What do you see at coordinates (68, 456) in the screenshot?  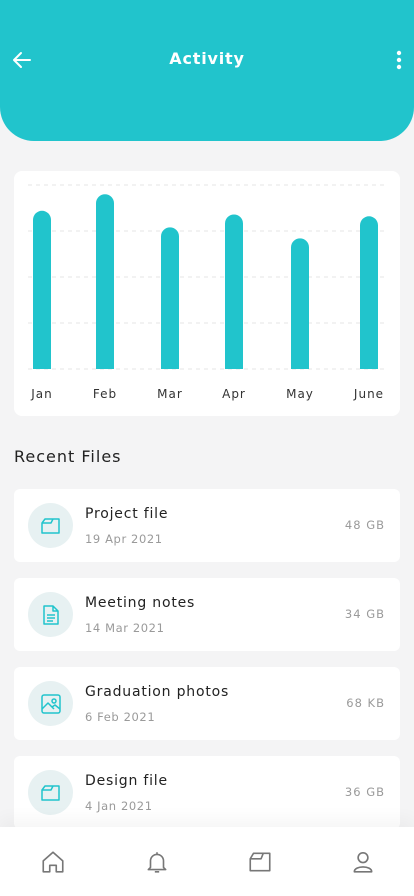 I see `recent-files-title: Recent Files` at bounding box center [68, 456].